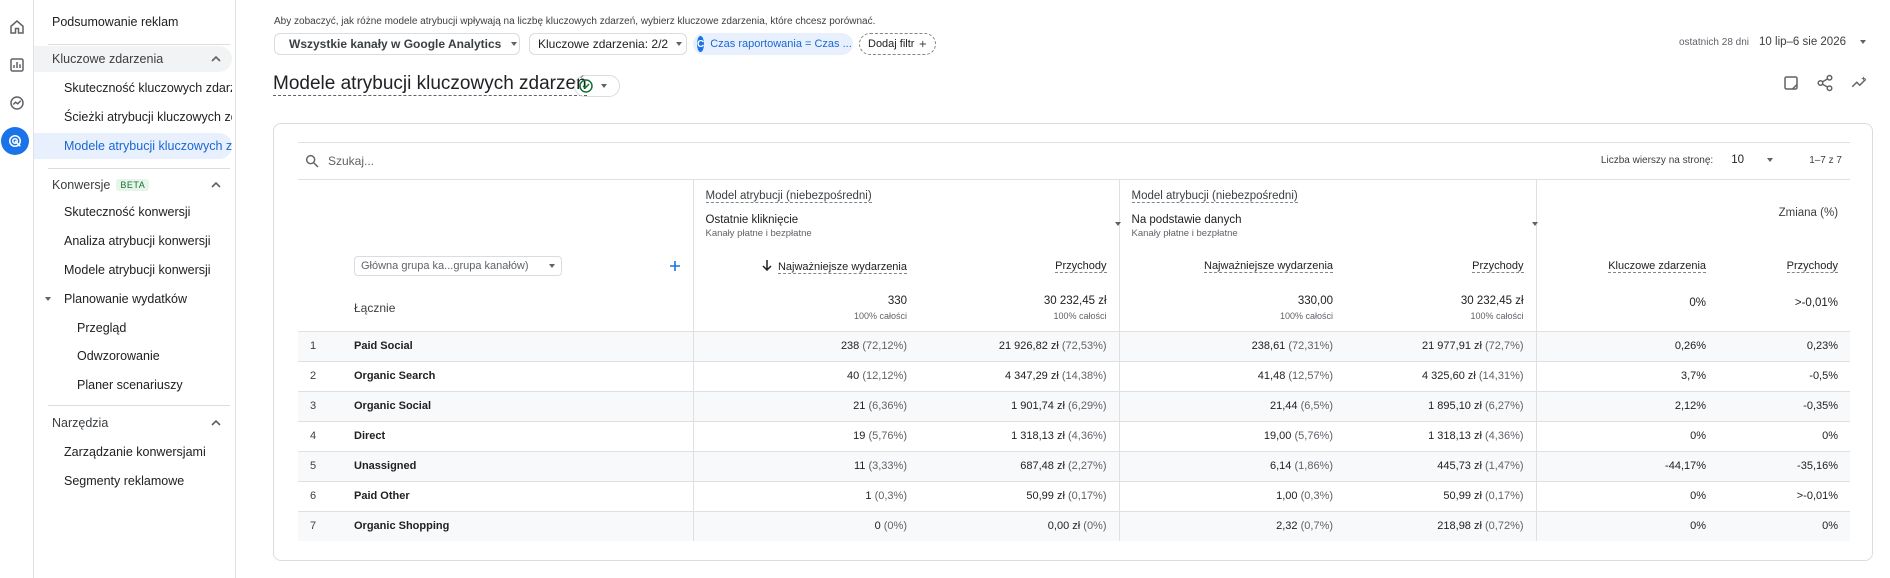 Image resolution: width=1890 pixels, height=578 pixels. I want to click on beta-badge: BETA, so click(133, 185).